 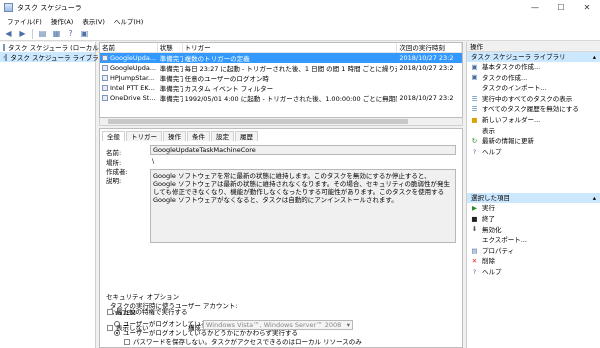 I want to click on option-no-password: パスワードを保存しない。タスクがアクセスできるのはローカル リソースのみ, so click(x=243, y=341).